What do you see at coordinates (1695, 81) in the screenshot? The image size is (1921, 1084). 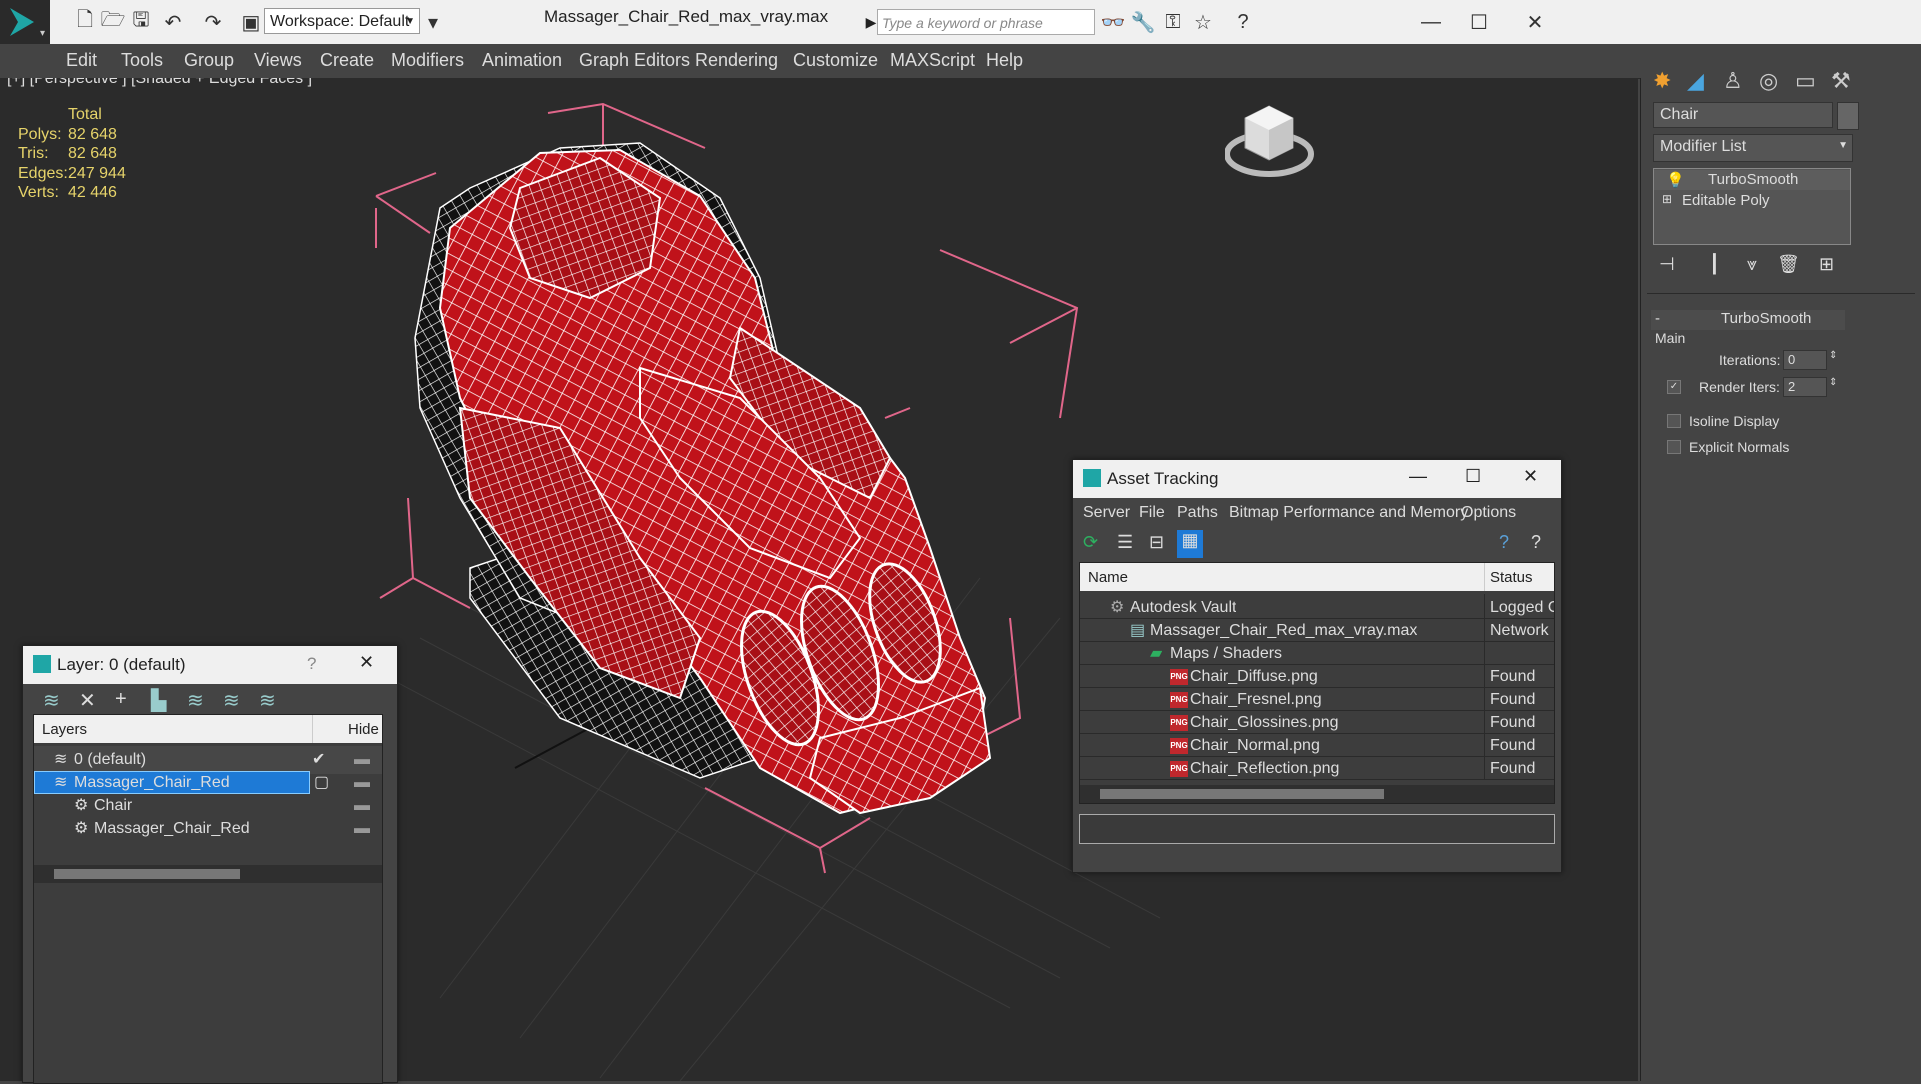 I see `modify-tab-icon: ◢` at bounding box center [1695, 81].